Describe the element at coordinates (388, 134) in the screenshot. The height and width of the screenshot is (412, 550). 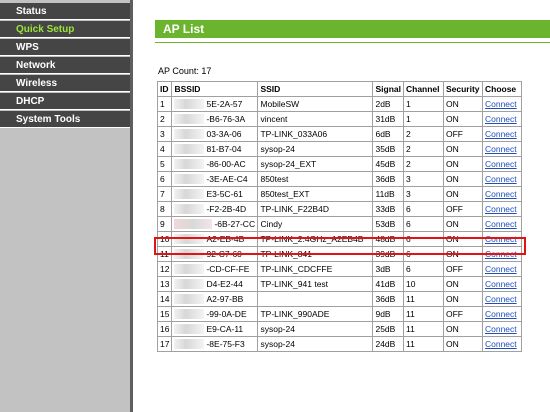
I see `row-signal-cell: 6dB` at that location.